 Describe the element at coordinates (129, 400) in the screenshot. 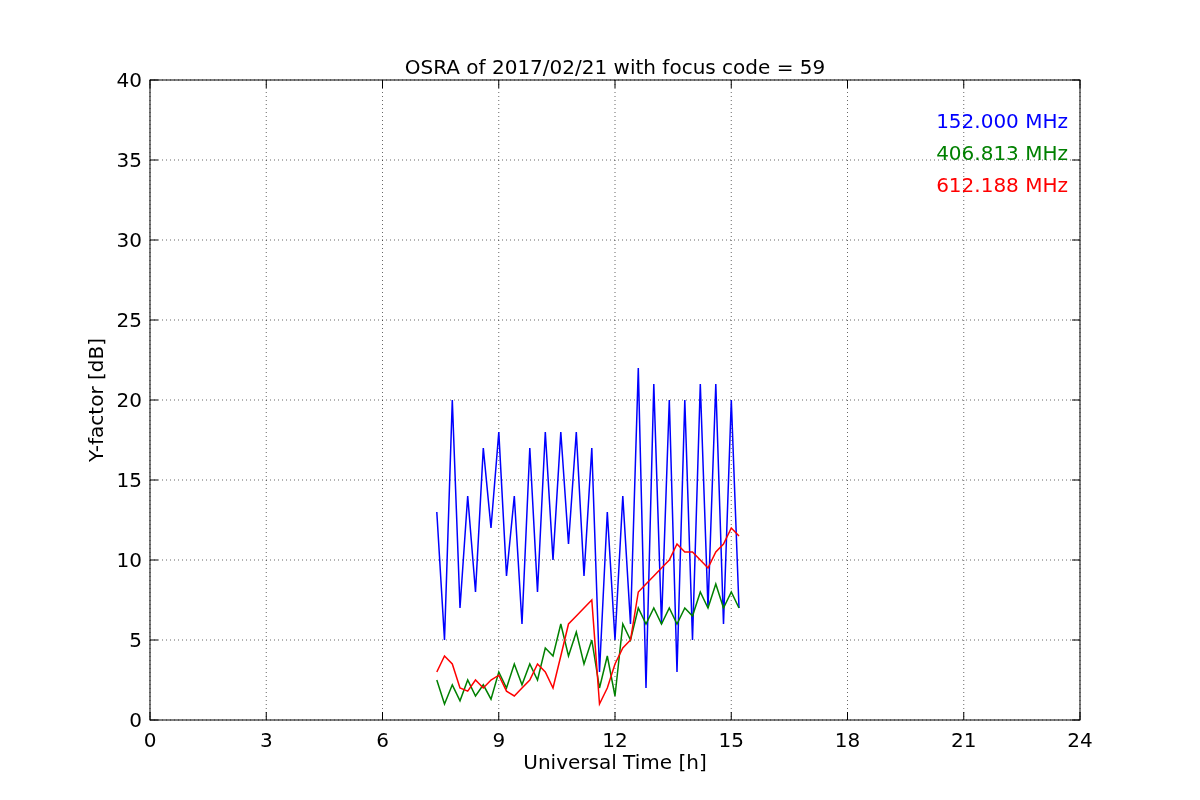

I see `tick-label: 20` at that location.